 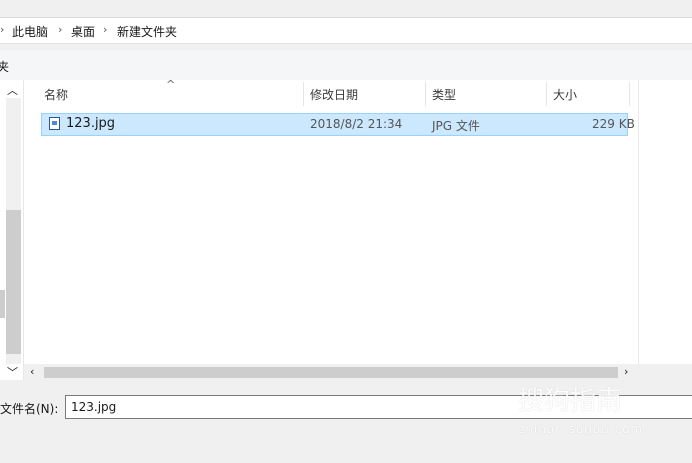 What do you see at coordinates (12, 90) in the screenshot?
I see `scroll-up-icon: ︿` at bounding box center [12, 90].